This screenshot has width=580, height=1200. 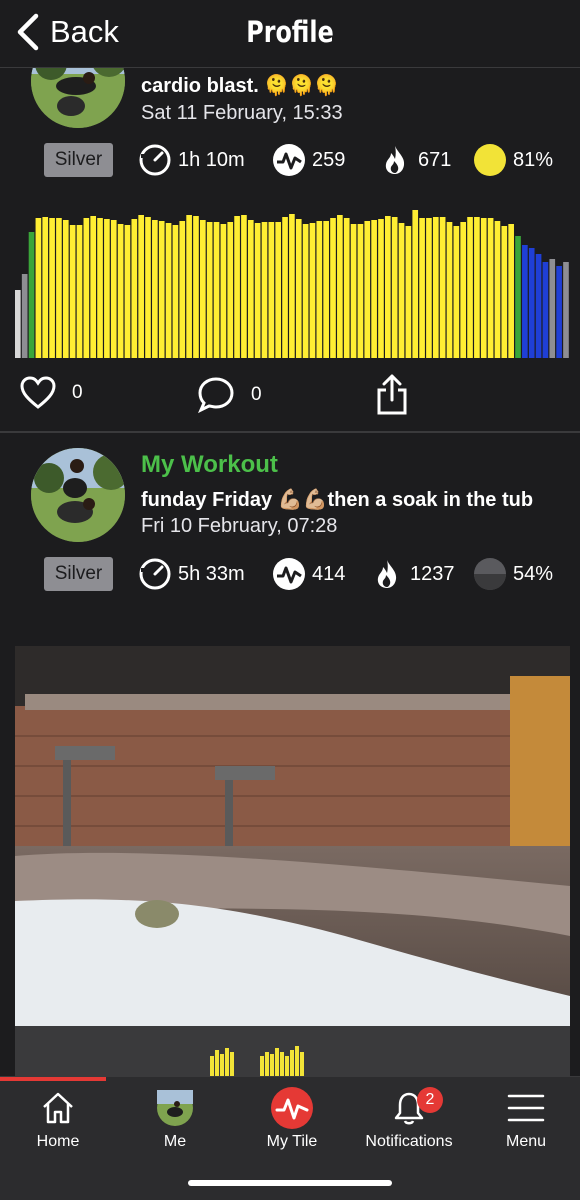 I want to click on user-avatar, so click(x=78, y=495).